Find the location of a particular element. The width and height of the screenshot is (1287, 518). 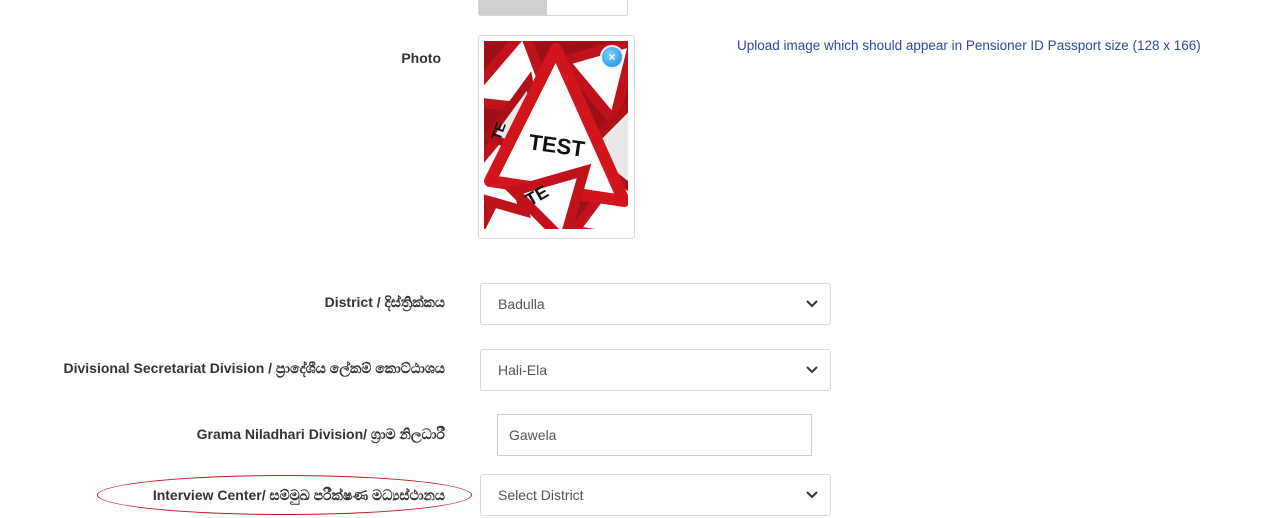

district-value: Badulla is located at coordinates (521, 304).